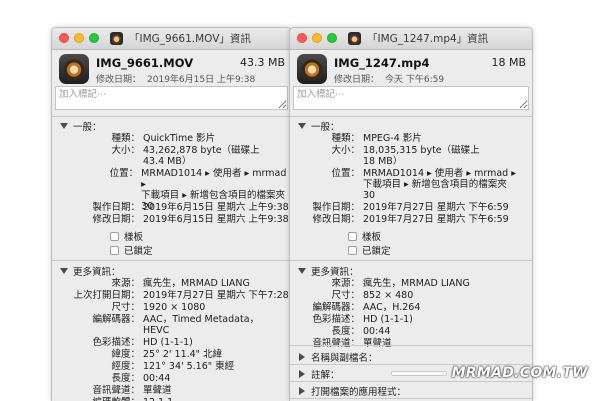 Image resolution: width=600 pixels, height=401 pixels. I want to click on field-label: 長度：, so click(345, 331).